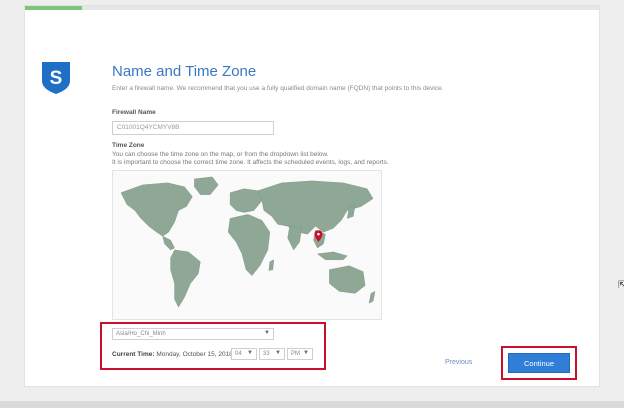 The height and width of the screenshot is (408, 624). Describe the element at coordinates (141, 334) in the screenshot. I see `time-zone-select-value: Asia/Ho_Chi_Minh` at that location.